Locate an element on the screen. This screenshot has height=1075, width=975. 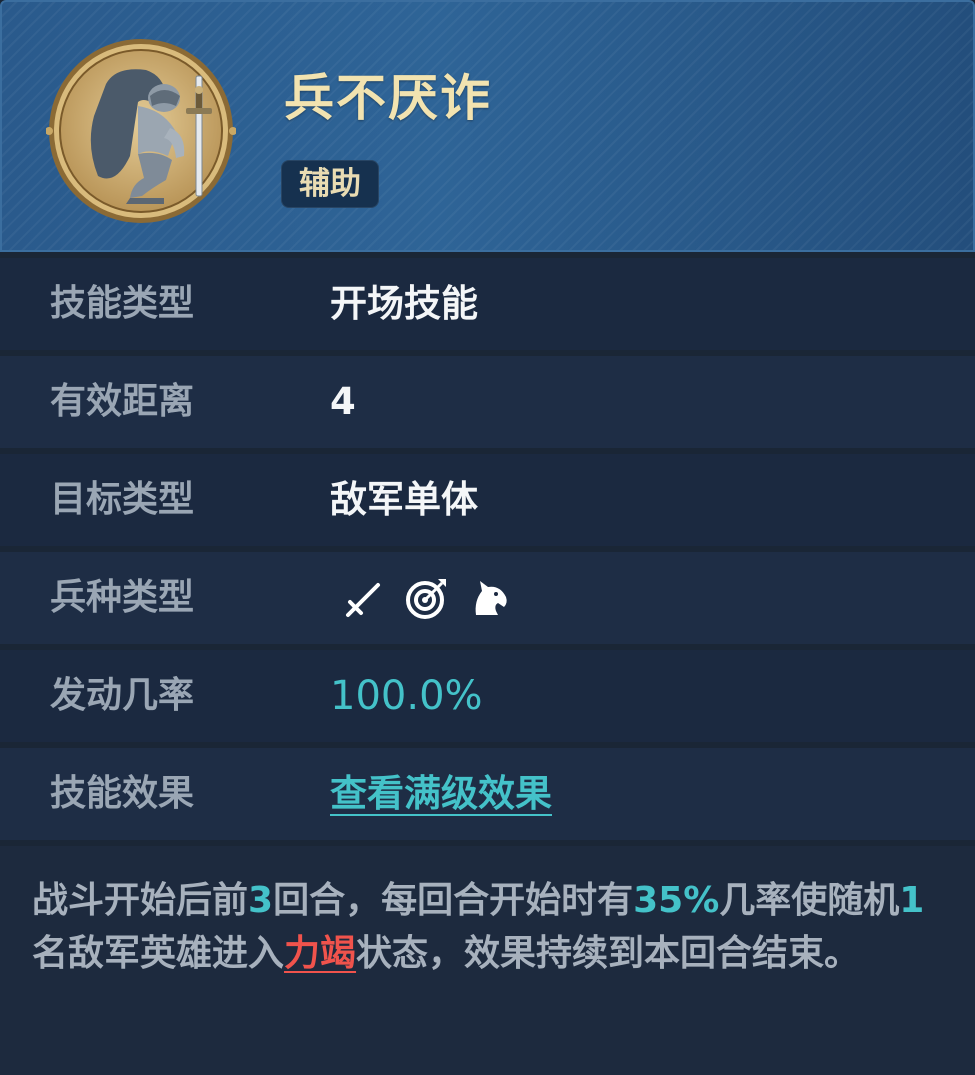
effective-range-value: 4 is located at coordinates (343, 401).